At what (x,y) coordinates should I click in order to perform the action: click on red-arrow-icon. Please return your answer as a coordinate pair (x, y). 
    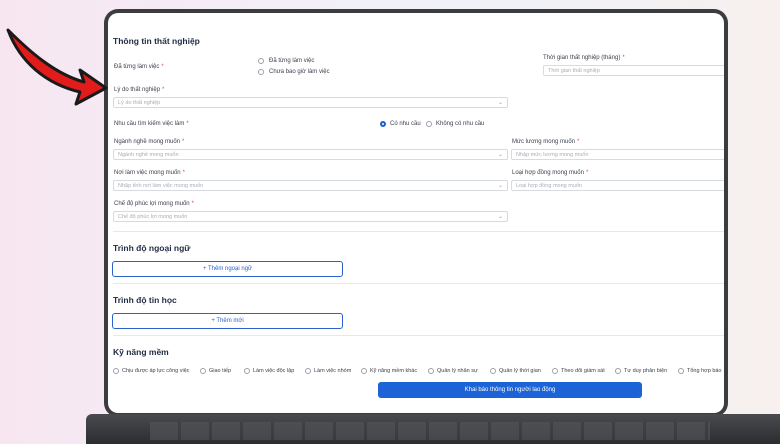
    Looking at the image, I should click on (57, 67).